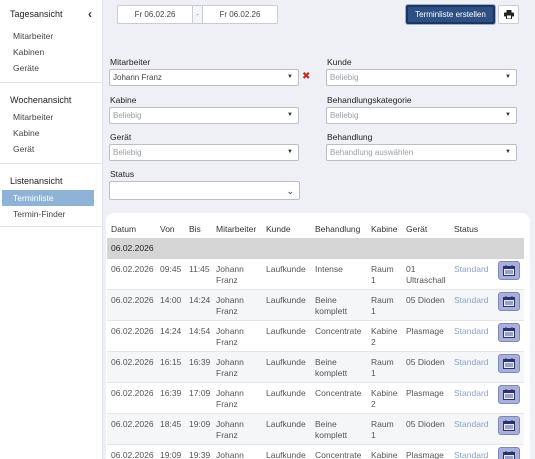 The width and height of the screenshot is (535, 459). Describe the element at coordinates (369, 100) in the screenshot. I see `filter-label-behandlungskategorie: Behandlungskategorie` at that location.